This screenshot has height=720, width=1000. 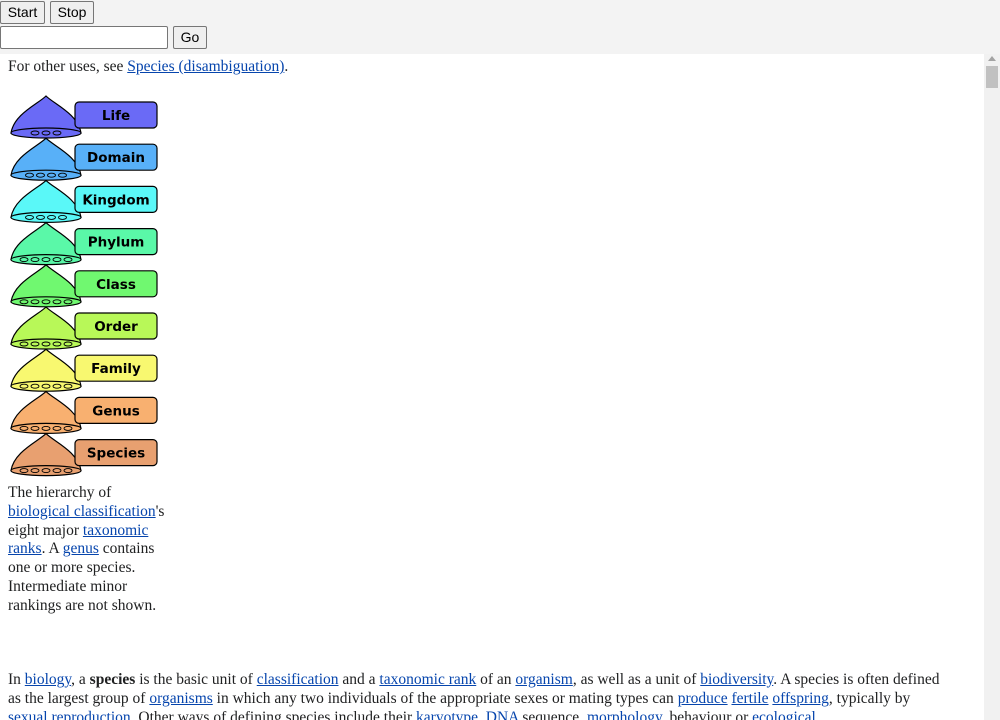 What do you see at coordinates (190, 37) in the screenshot?
I see `go-button: Go` at bounding box center [190, 37].